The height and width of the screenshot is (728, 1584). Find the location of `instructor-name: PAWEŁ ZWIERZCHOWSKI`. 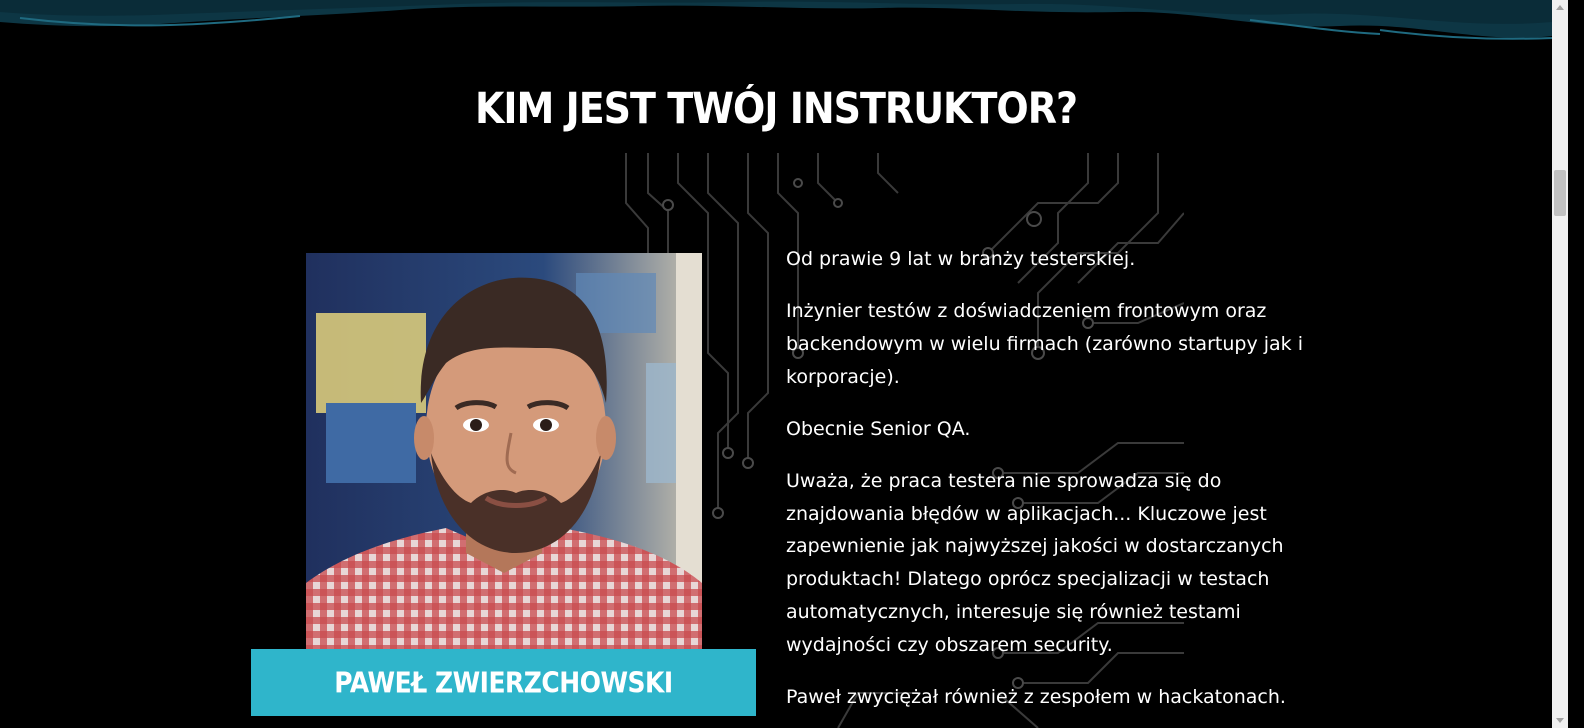

instructor-name: PAWEŁ ZWIERZCHOWSKI is located at coordinates (503, 682).